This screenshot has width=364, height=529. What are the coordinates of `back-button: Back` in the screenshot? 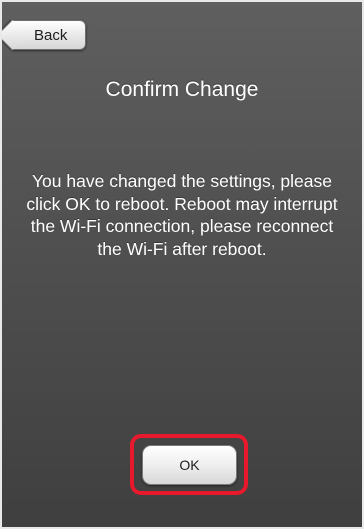 It's located at (49, 35).